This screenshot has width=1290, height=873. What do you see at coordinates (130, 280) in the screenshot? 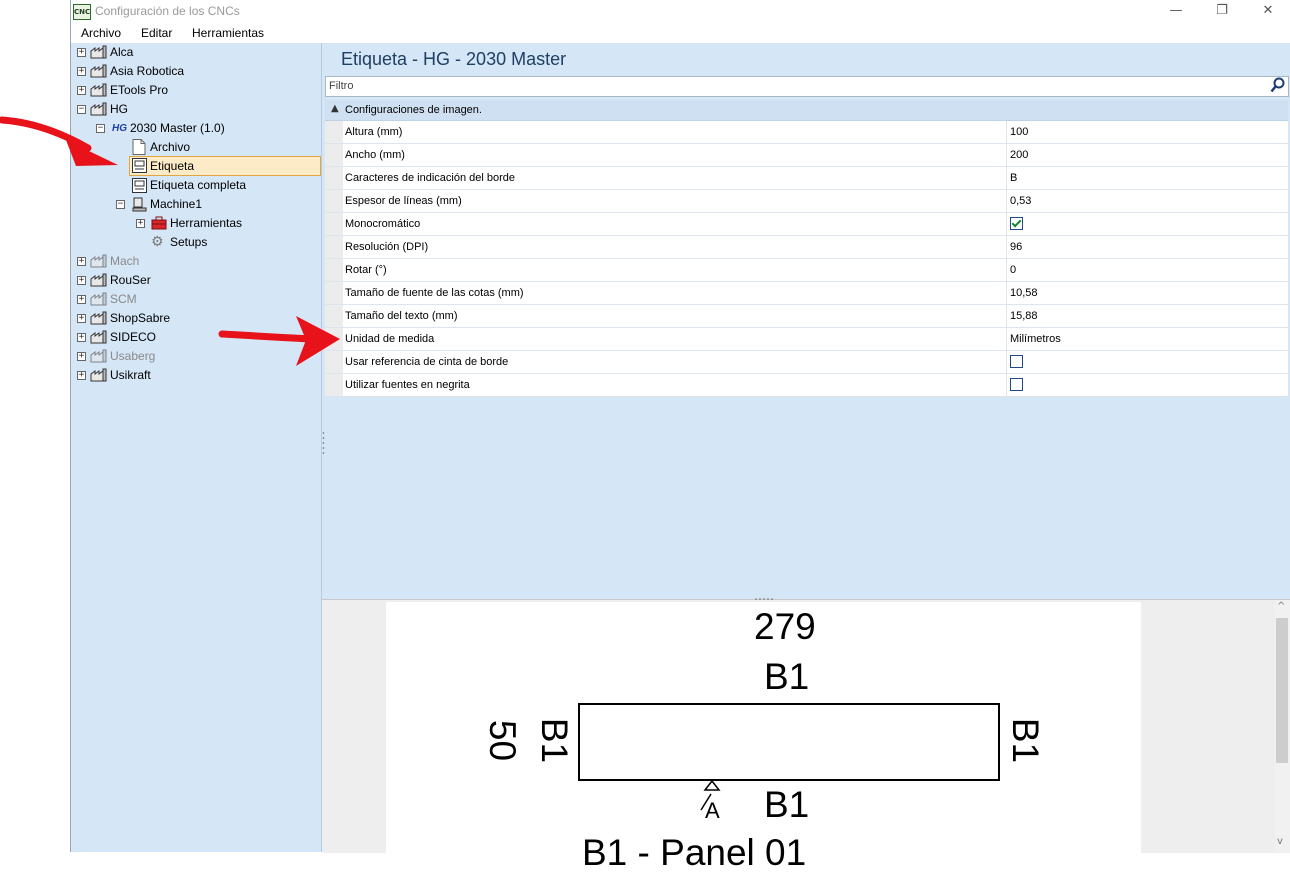
I see `tree-label: RouSer` at bounding box center [130, 280].